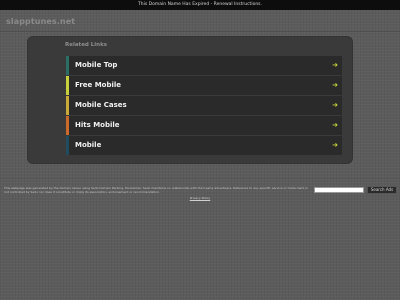  Describe the element at coordinates (200, 31) in the screenshot. I see `header-divider` at that location.